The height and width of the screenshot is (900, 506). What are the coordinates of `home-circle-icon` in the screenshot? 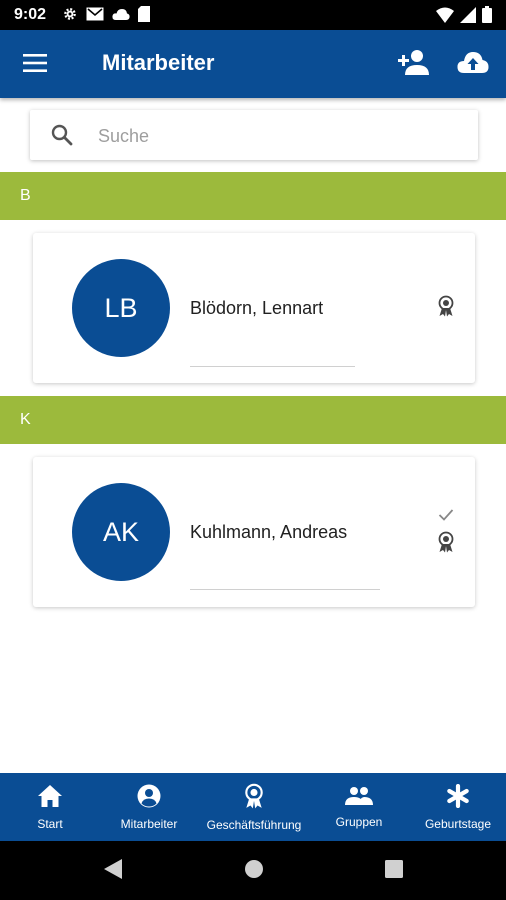 It's located at (254, 871).